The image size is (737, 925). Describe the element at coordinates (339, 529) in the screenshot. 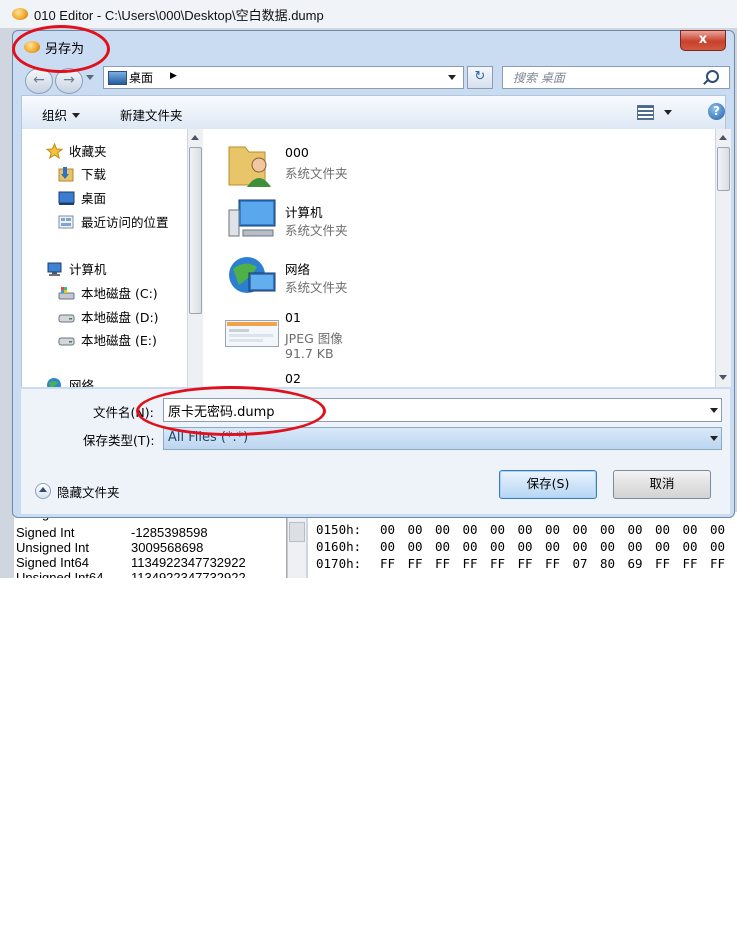

I see `hex-address: 0150h:` at that location.